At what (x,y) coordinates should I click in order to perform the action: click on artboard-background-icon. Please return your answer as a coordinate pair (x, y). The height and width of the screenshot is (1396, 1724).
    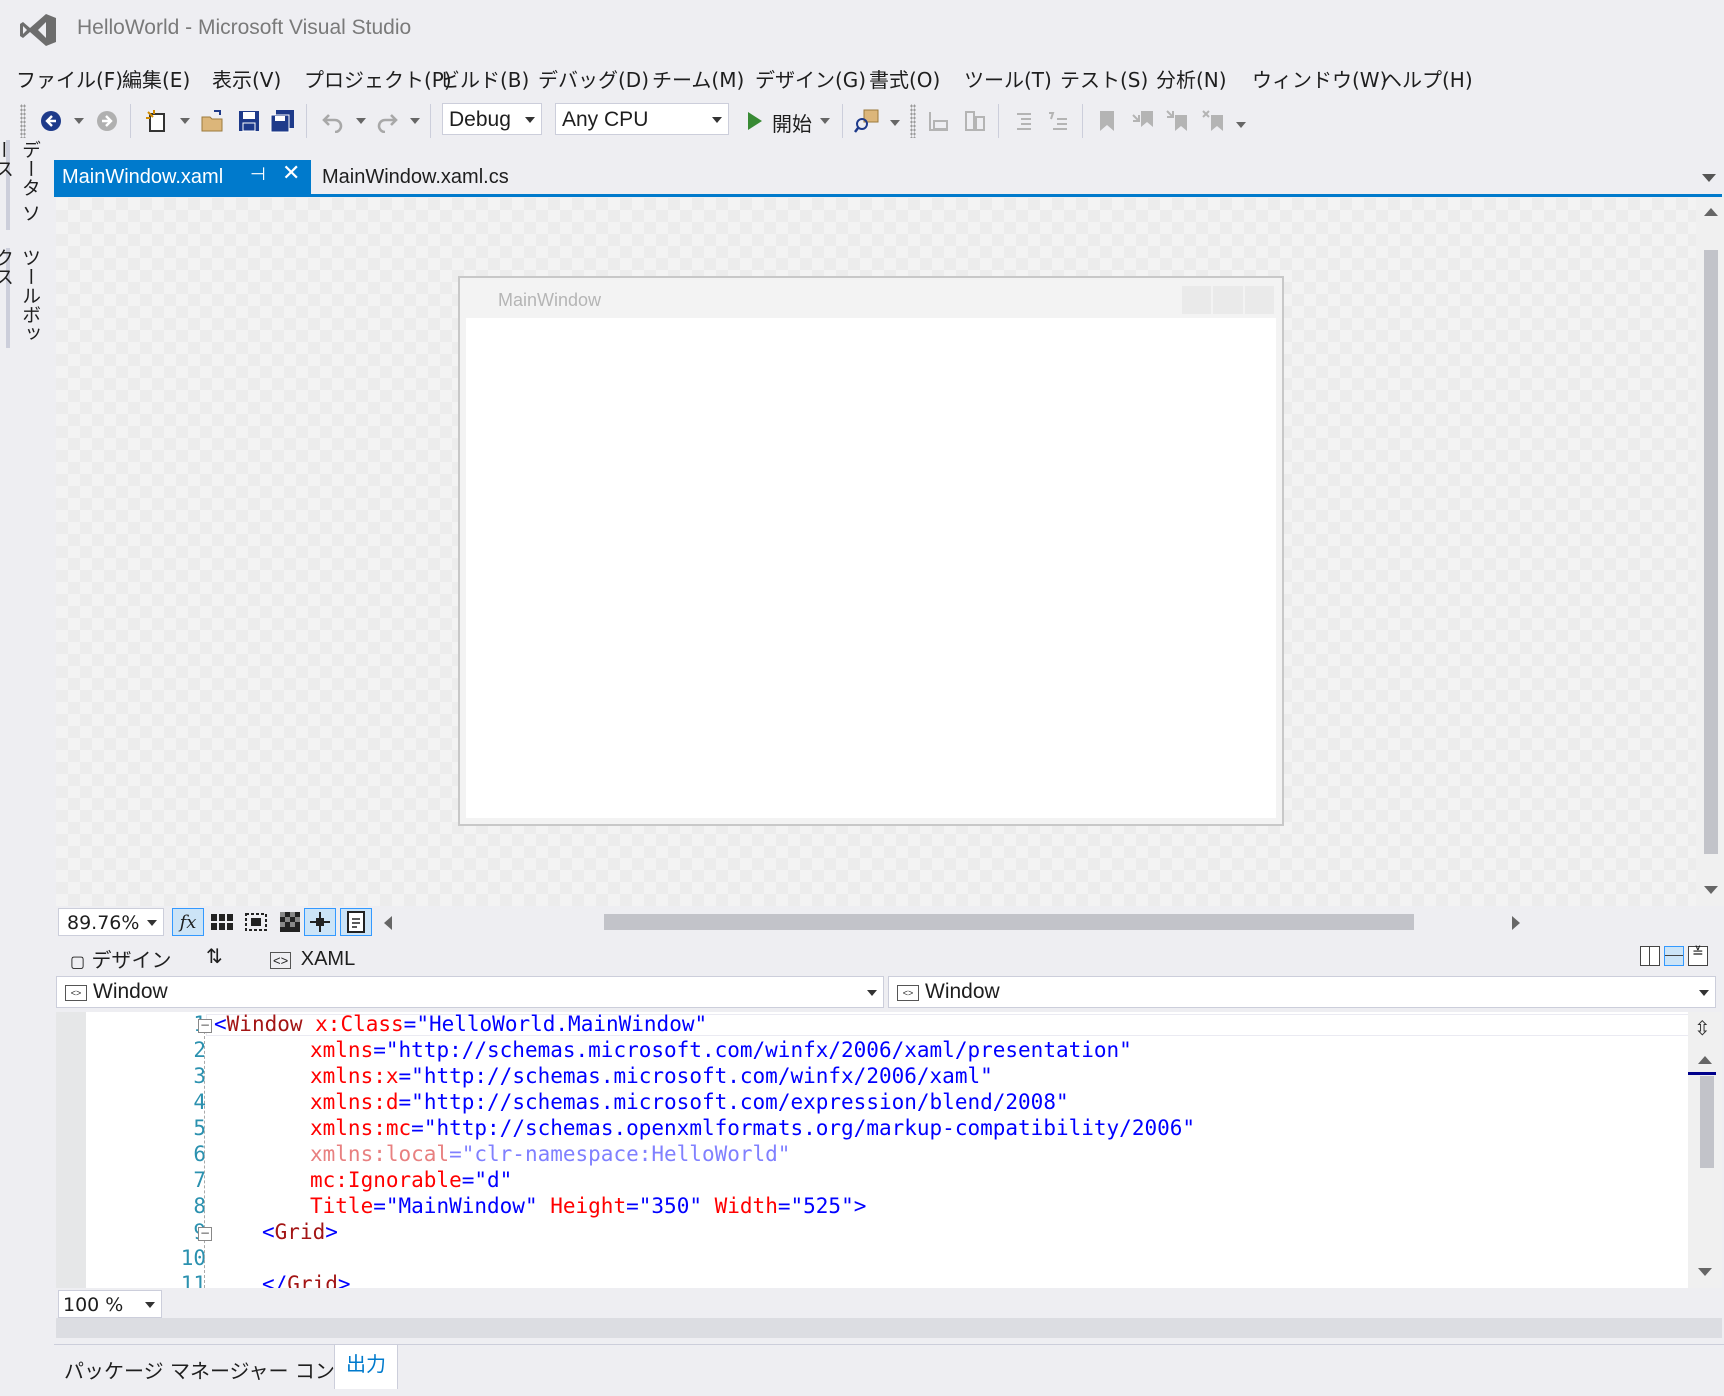
    Looking at the image, I should click on (290, 922).